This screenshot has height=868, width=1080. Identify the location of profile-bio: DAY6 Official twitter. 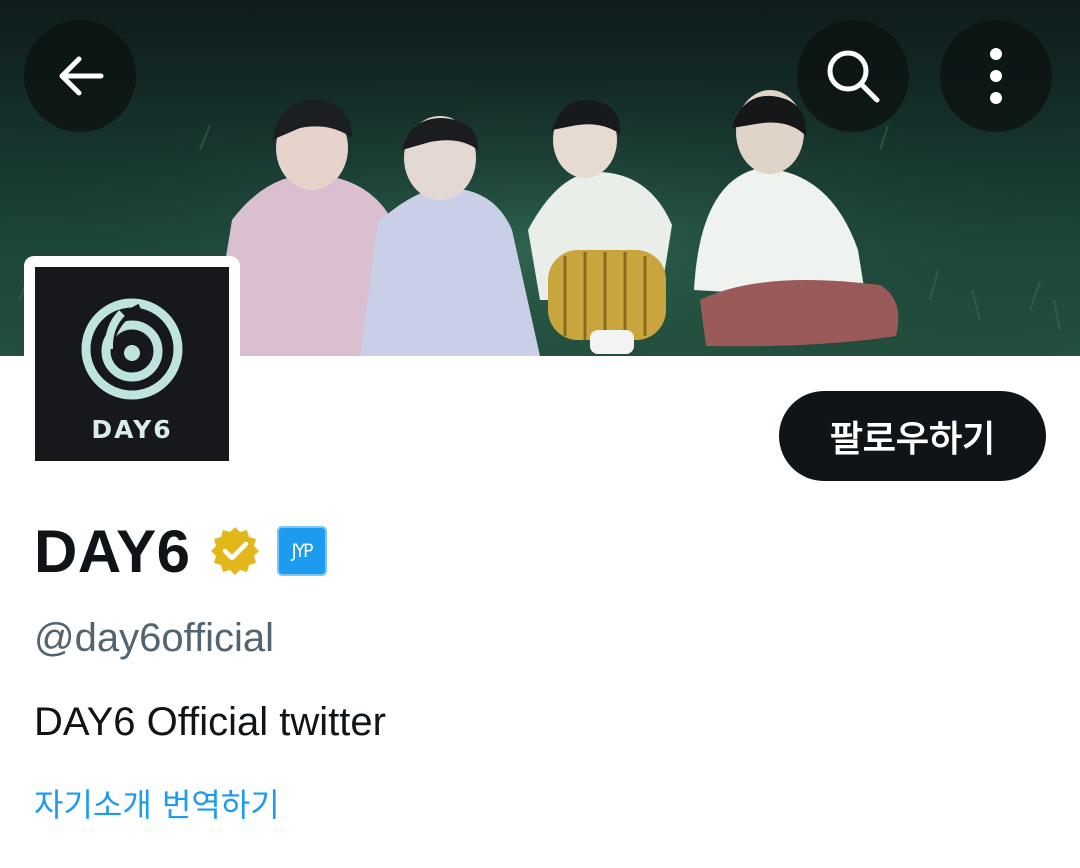
(210, 722).